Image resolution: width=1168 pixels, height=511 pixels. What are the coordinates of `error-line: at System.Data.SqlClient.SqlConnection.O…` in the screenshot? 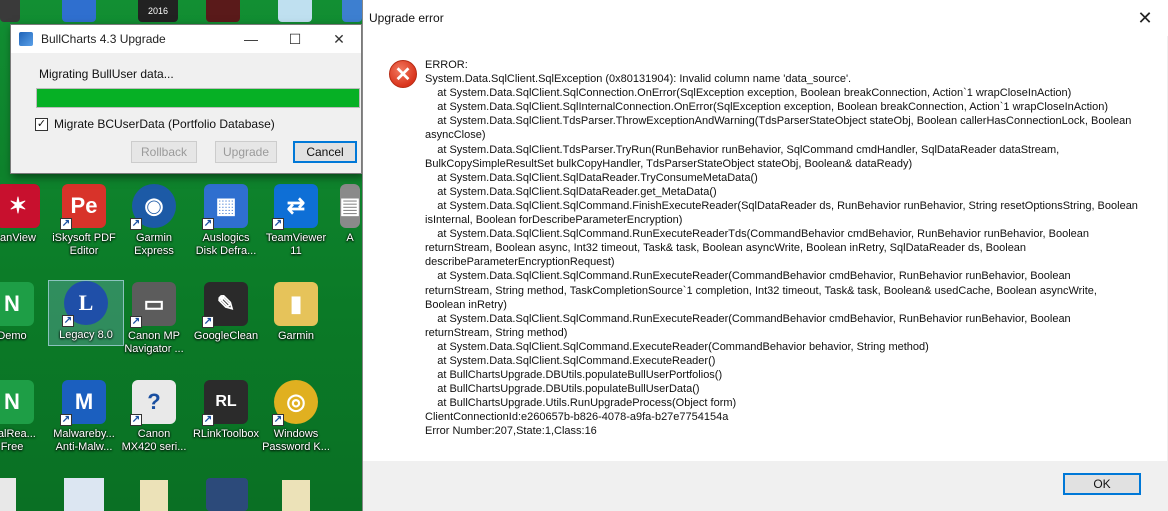 It's located at (748, 93).